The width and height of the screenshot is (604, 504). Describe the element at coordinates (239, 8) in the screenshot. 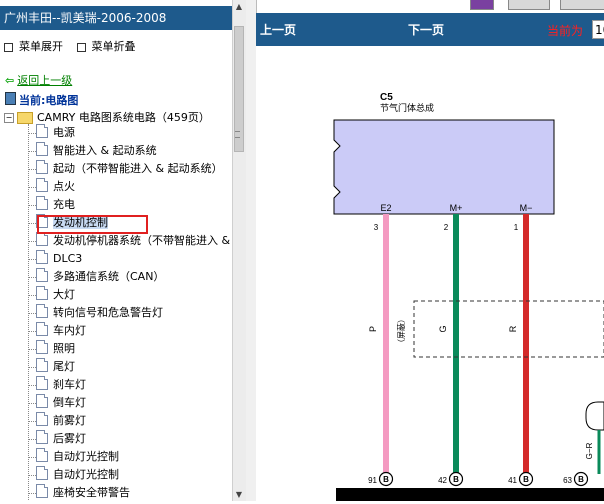

I see `scroll-up-arrow-icon: ▲` at that location.